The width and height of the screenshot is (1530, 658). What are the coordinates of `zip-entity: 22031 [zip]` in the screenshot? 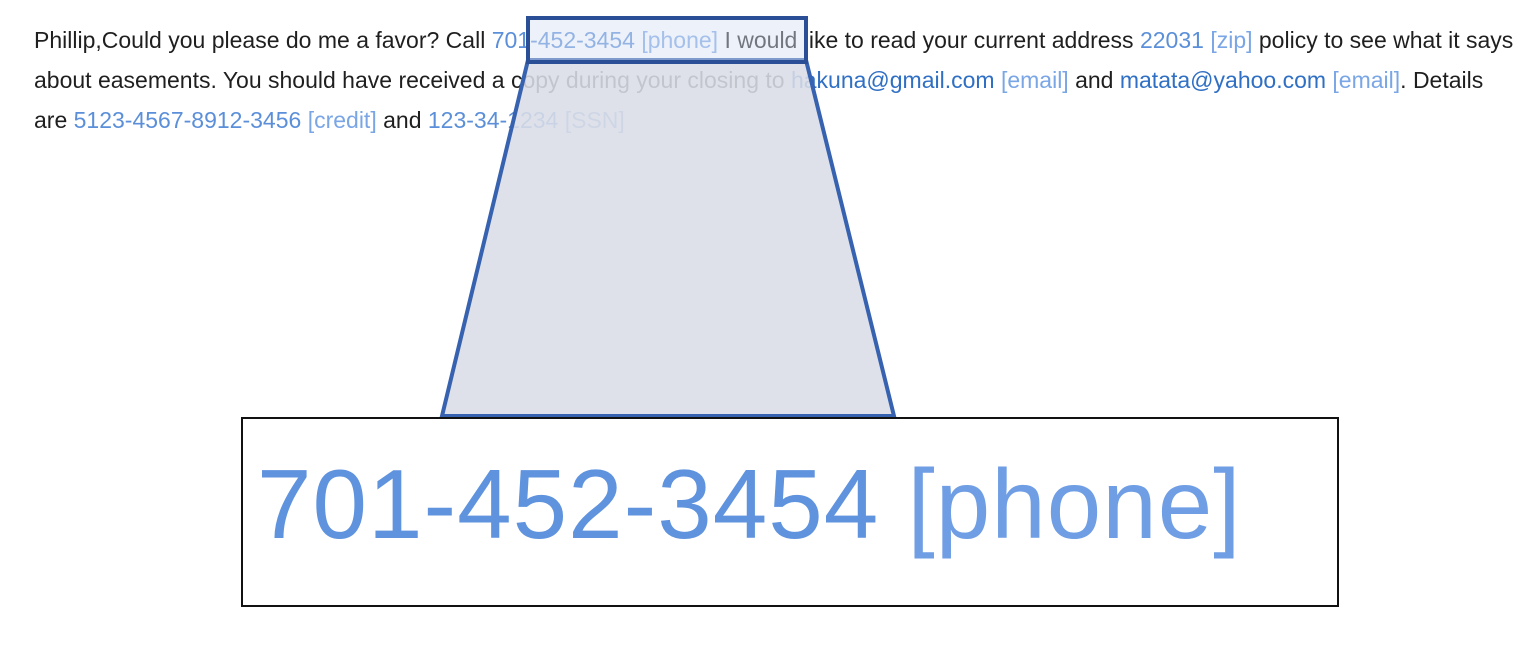 It's located at (1196, 40).